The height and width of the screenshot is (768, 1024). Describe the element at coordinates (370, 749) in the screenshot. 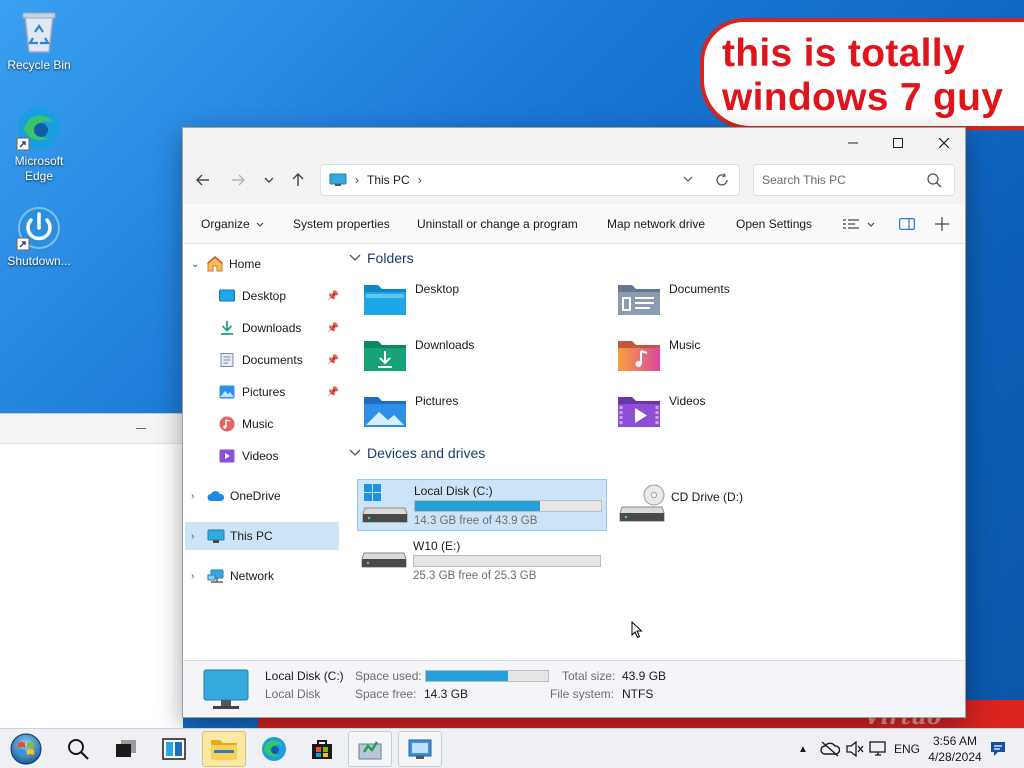

I see `taskbar-installer-app` at that location.